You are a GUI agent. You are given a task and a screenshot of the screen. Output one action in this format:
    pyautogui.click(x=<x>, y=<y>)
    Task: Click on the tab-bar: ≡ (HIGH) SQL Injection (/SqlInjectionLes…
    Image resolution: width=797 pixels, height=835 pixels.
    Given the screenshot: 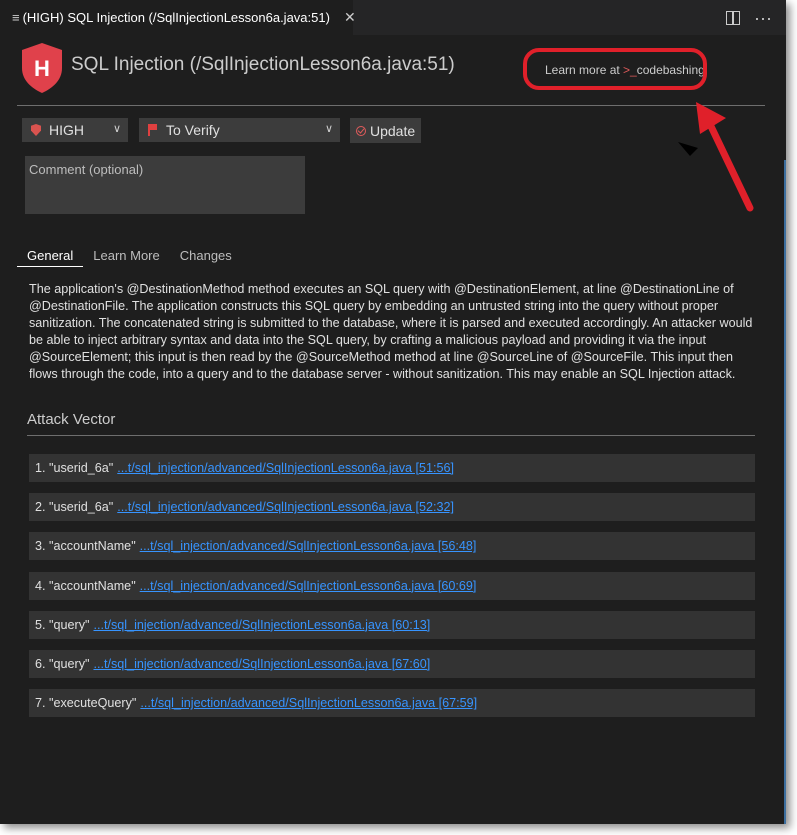 What is the action you would take?
    pyautogui.click(x=393, y=17)
    